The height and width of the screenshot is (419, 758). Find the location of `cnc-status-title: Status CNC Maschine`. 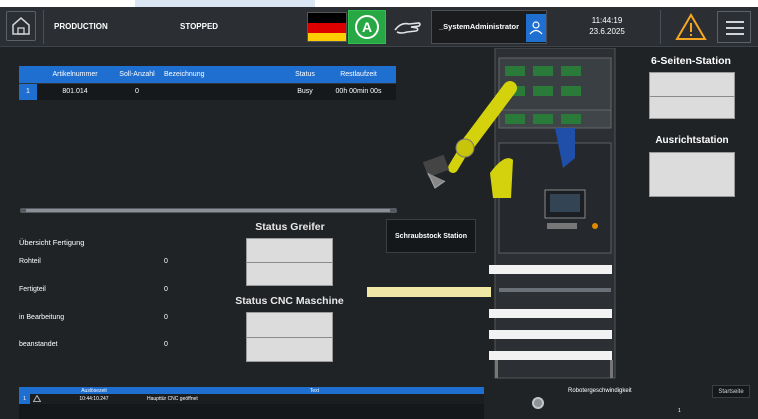

cnc-status-title: Status CNC Maschine is located at coordinates (289, 301).